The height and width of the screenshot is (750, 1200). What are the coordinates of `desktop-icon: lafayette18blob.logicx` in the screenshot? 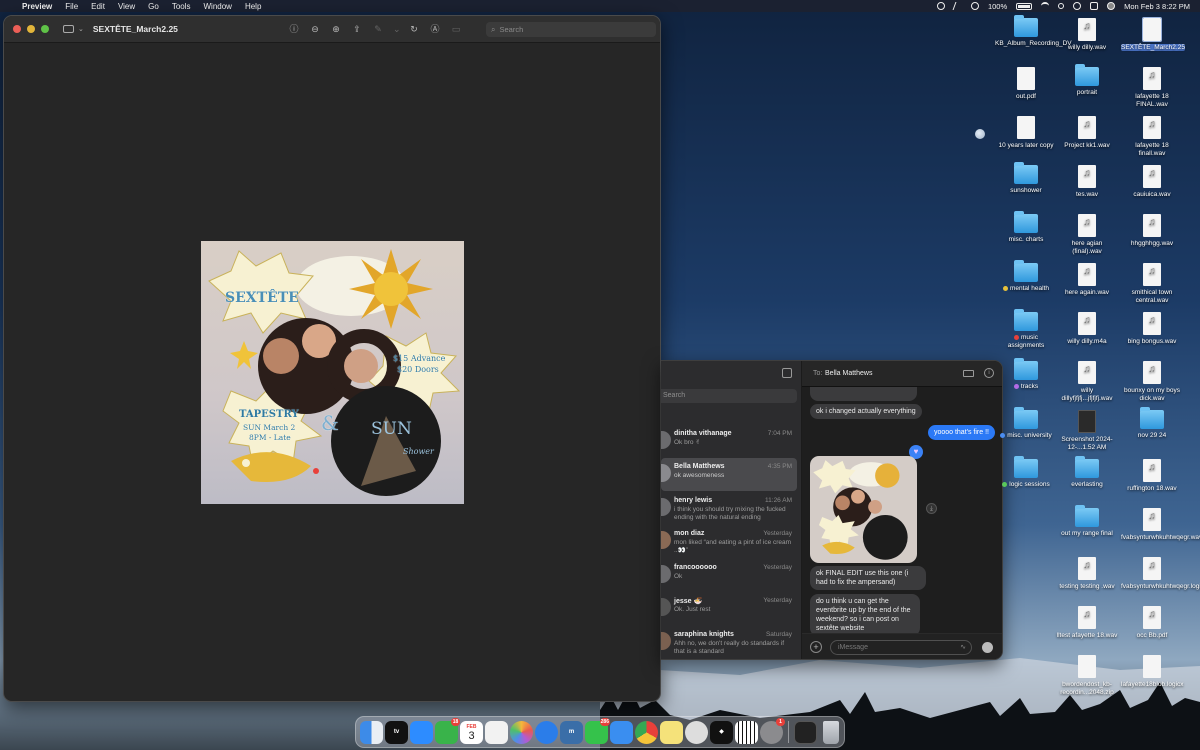 It's located at (1152, 672).